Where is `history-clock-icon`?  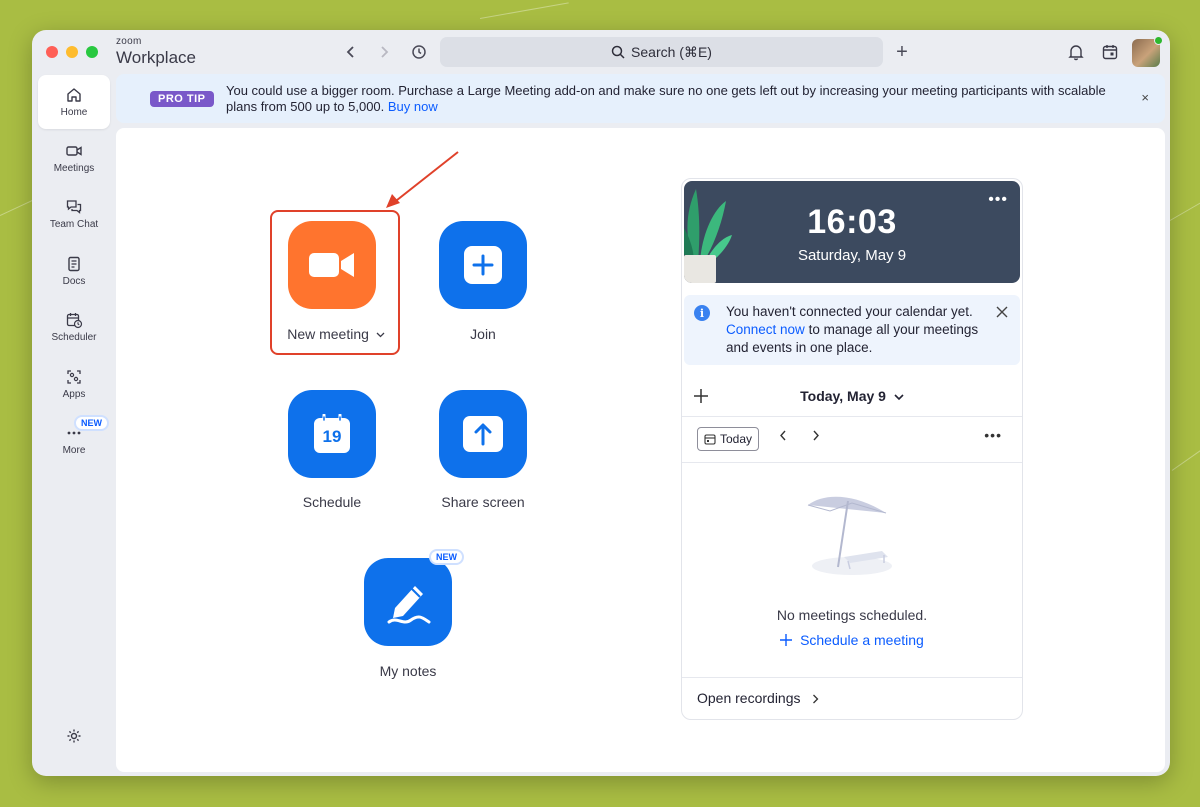
history-clock-icon is located at coordinates (419, 52).